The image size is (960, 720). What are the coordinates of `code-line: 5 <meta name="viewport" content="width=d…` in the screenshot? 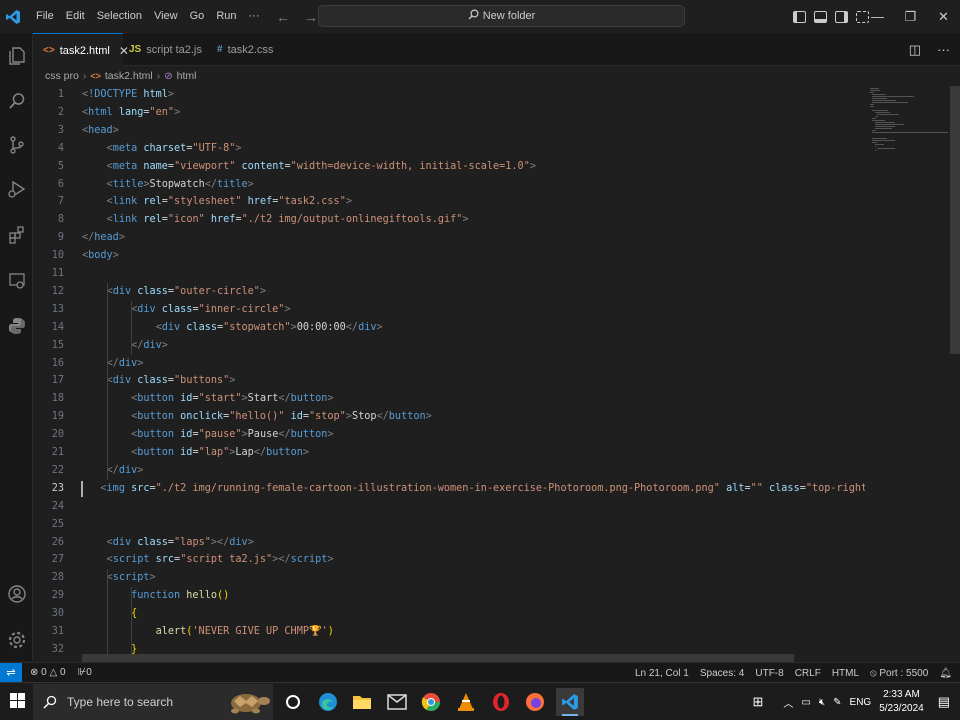 It's located at (449, 167).